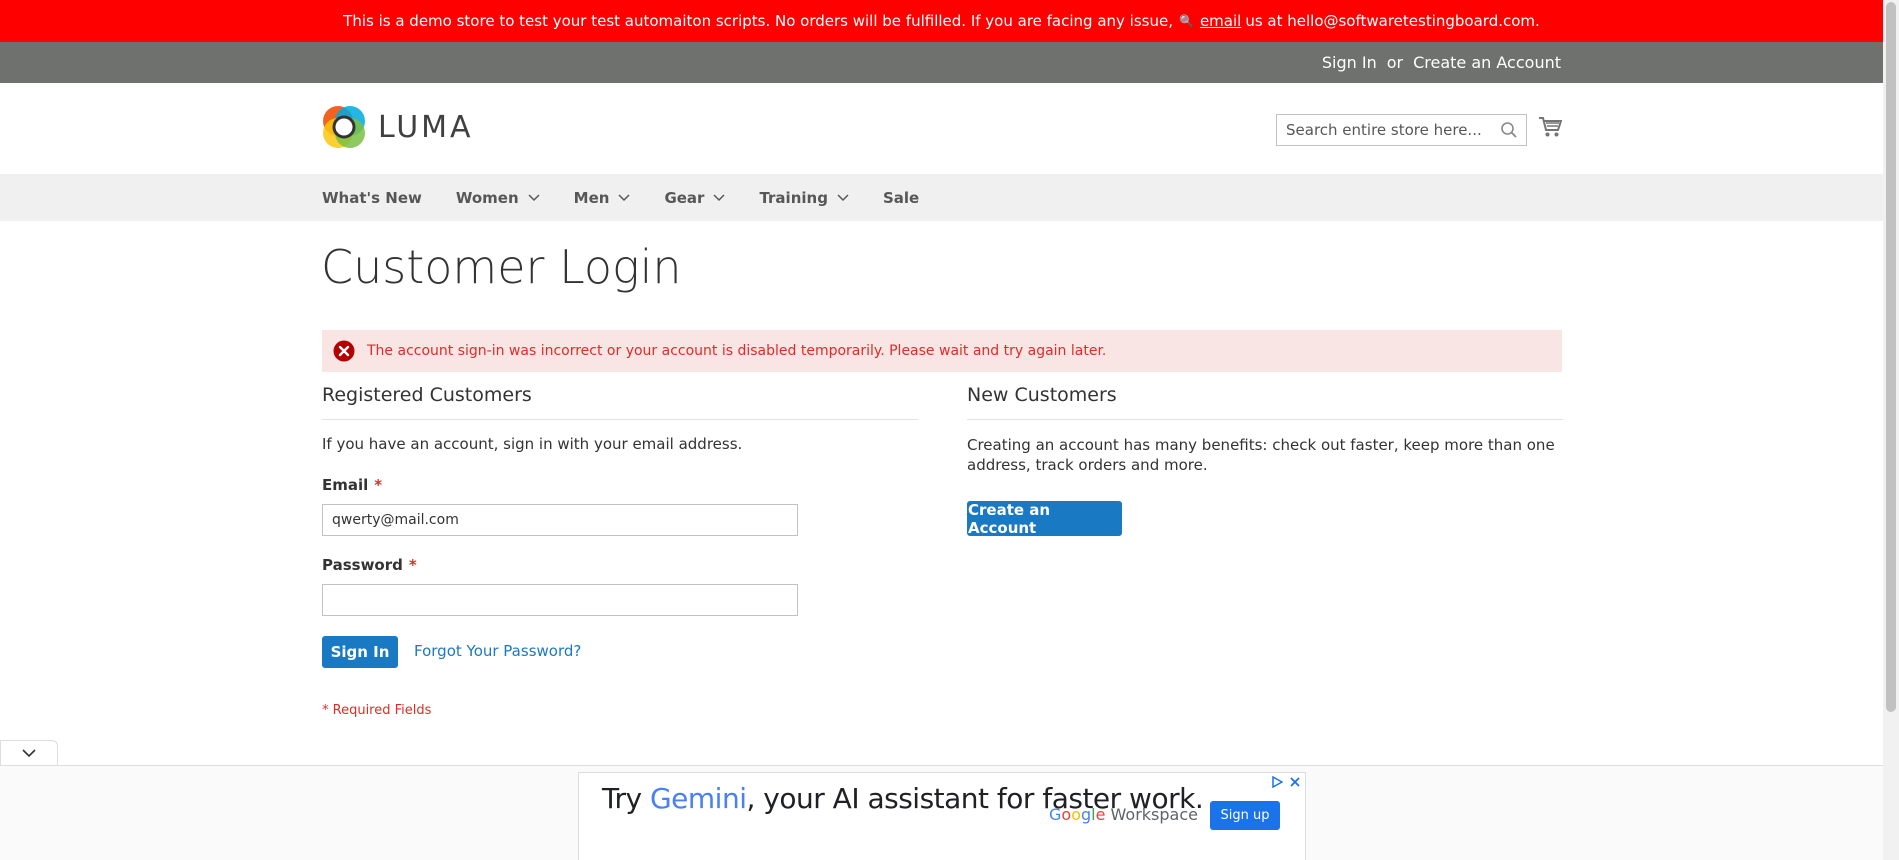 Image resolution: width=1899 pixels, height=860 pixels. I want to click on email-field, so click(560, 520).